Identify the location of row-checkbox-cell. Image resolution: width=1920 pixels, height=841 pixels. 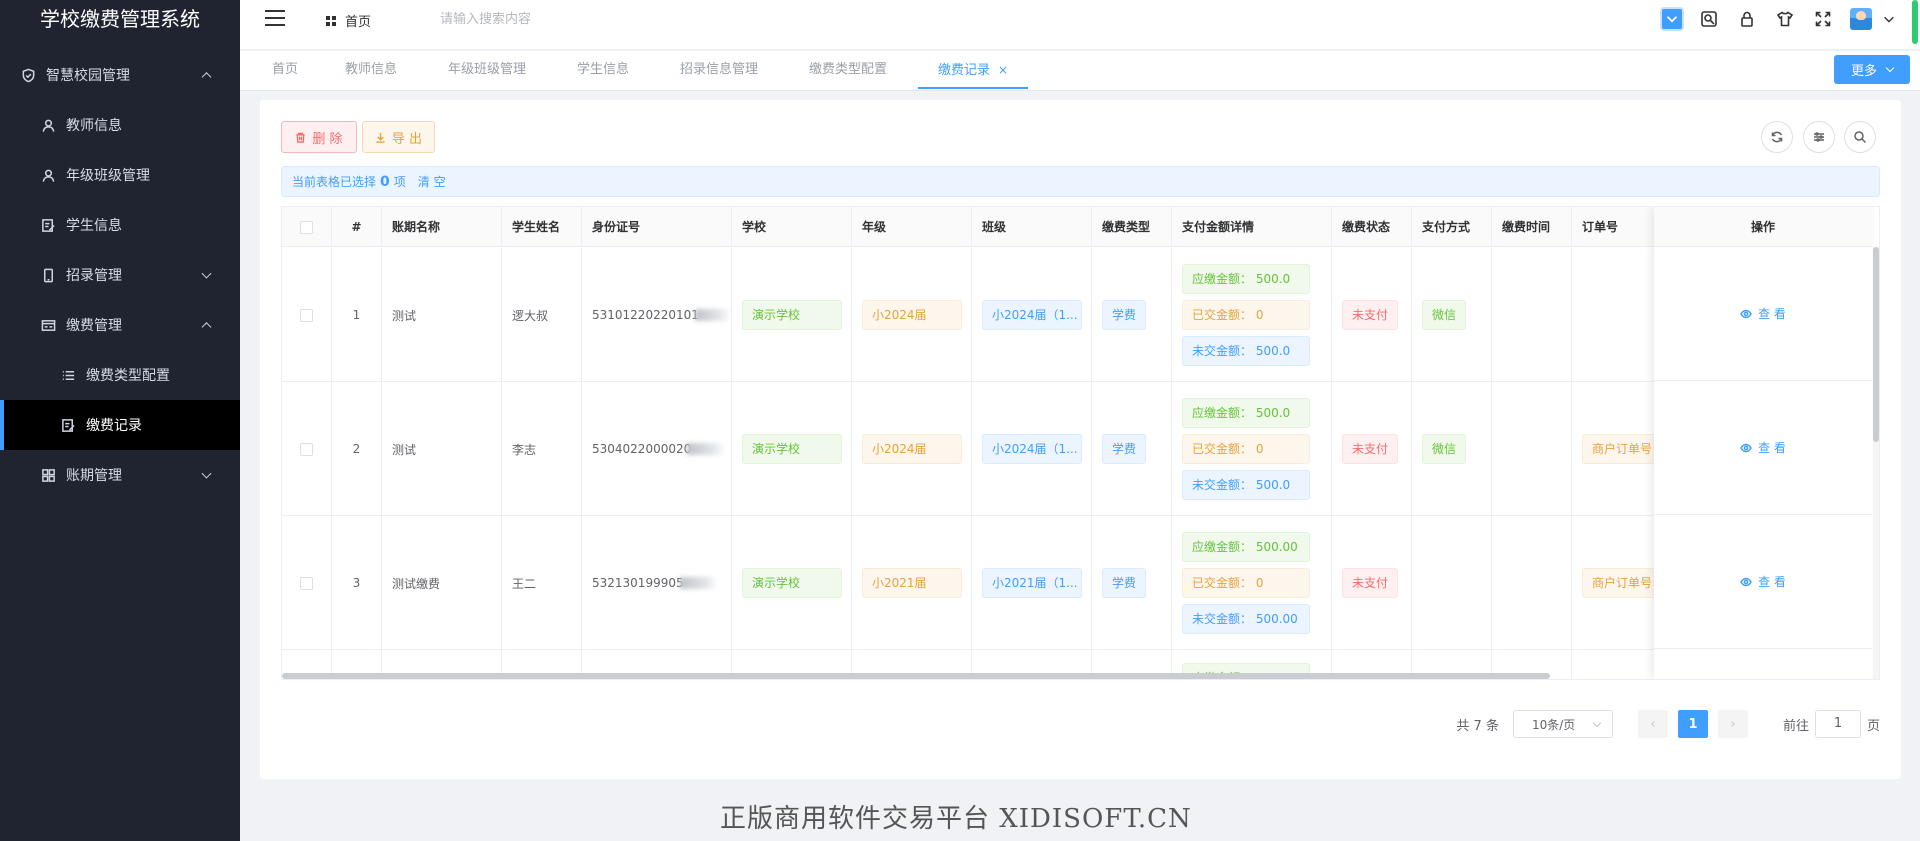
(307, 449).